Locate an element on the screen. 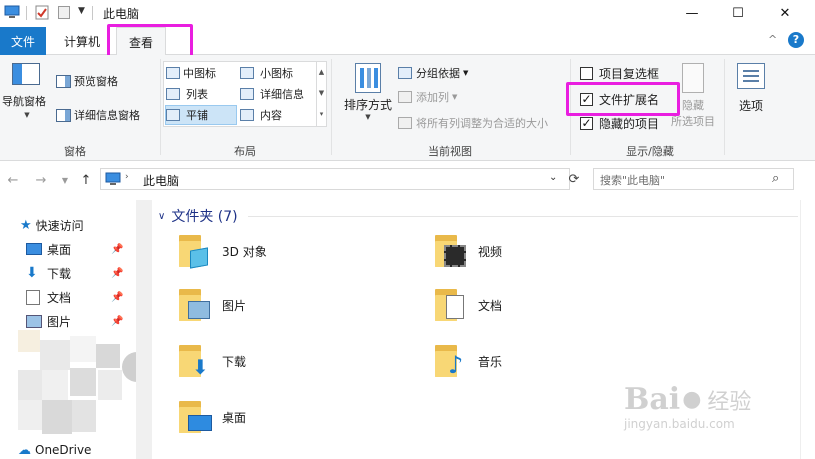 The height and width of the screenshot is (459, 815). folder-item-documents: 文档 is located at coordinates (467, 305).